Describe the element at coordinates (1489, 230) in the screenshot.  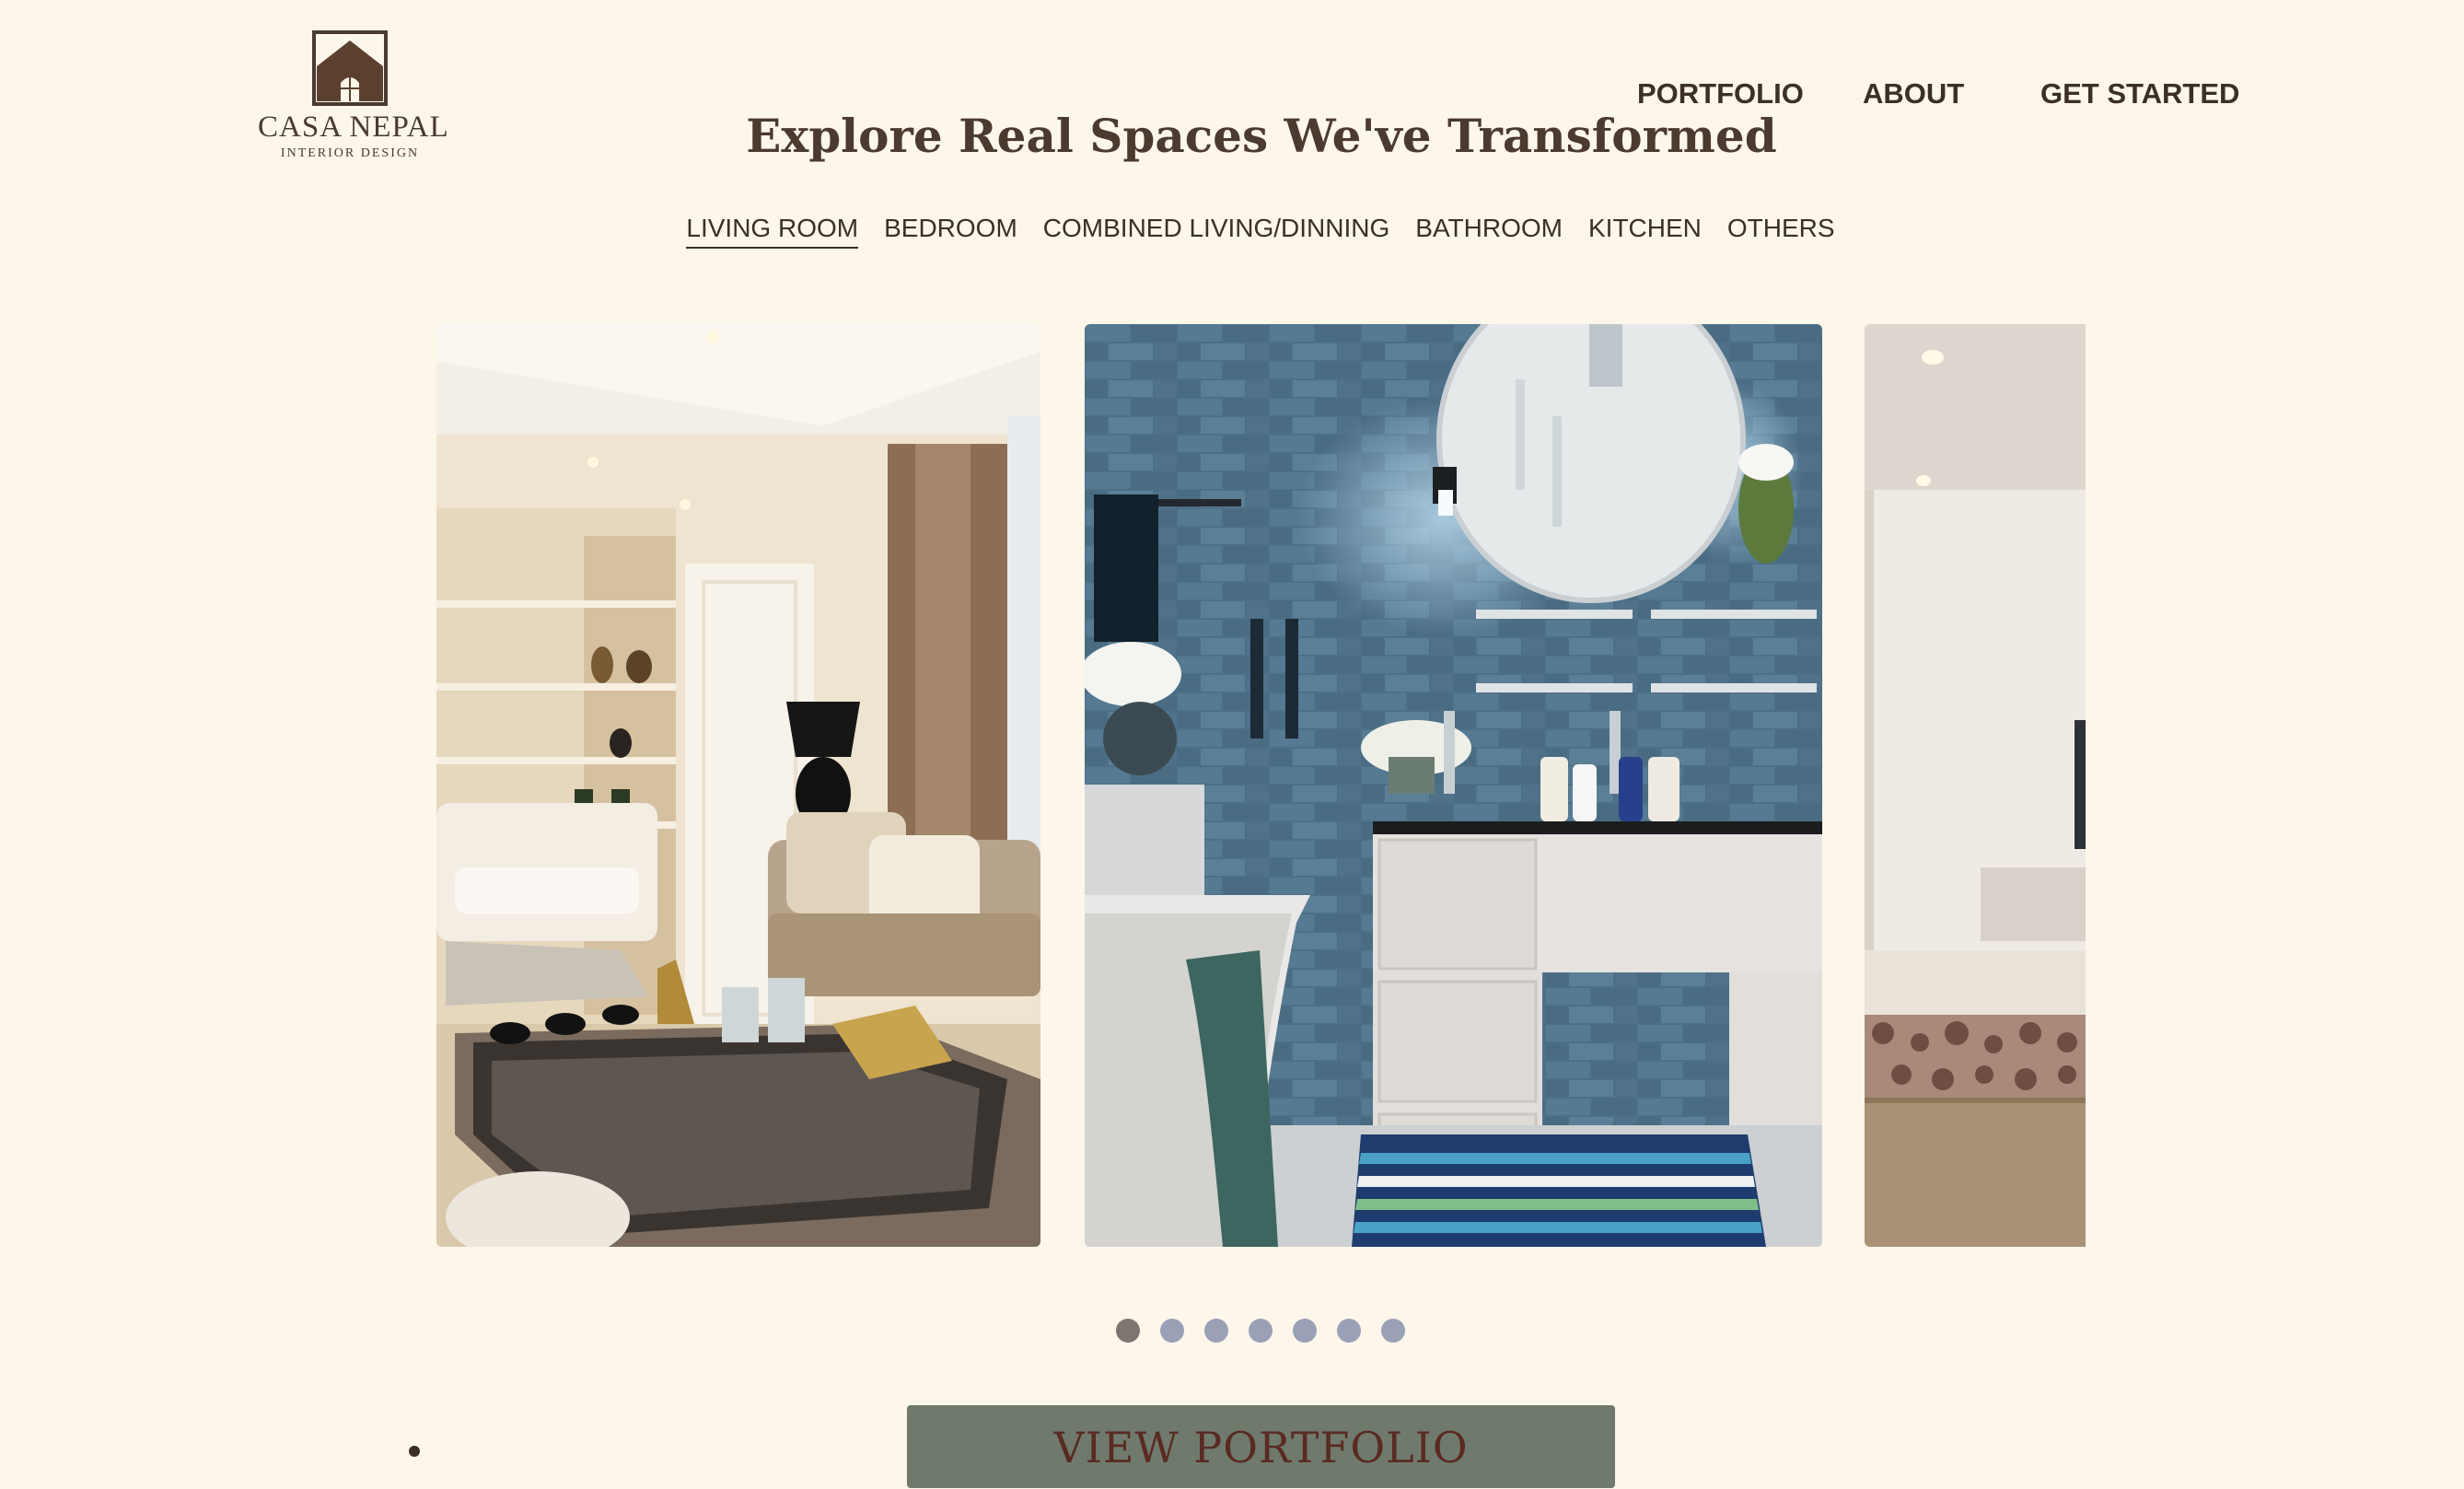
I see `tab-bathroom: BATHROOM` at that location.